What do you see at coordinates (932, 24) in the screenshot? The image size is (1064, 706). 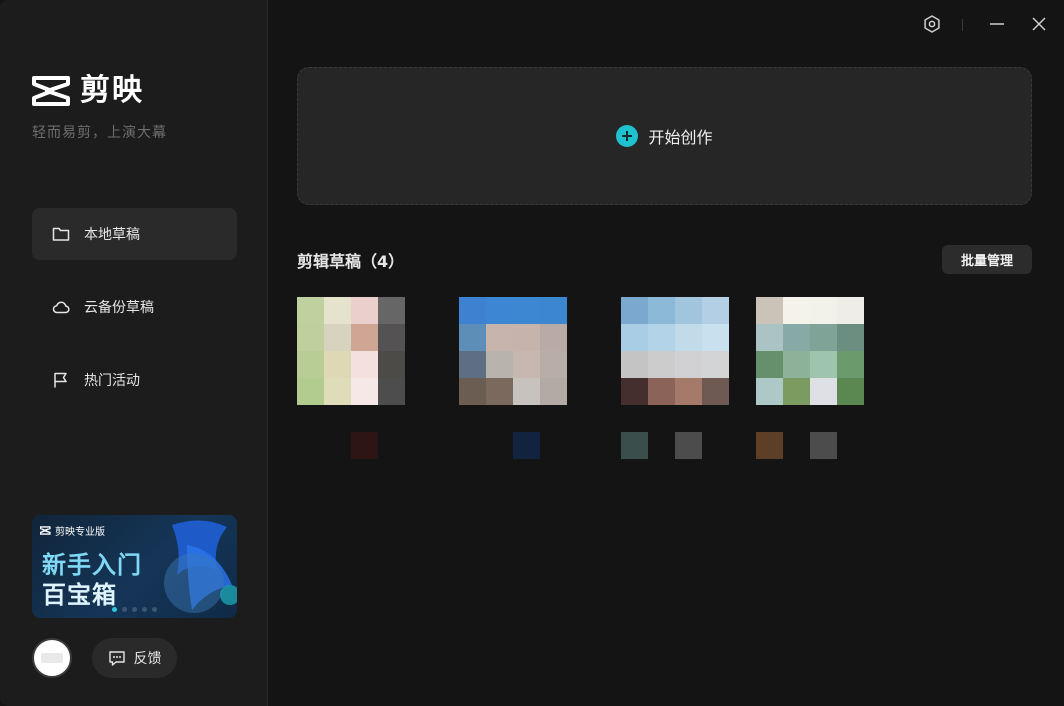 I see `settings-icon` at bounding box center [932, 24].